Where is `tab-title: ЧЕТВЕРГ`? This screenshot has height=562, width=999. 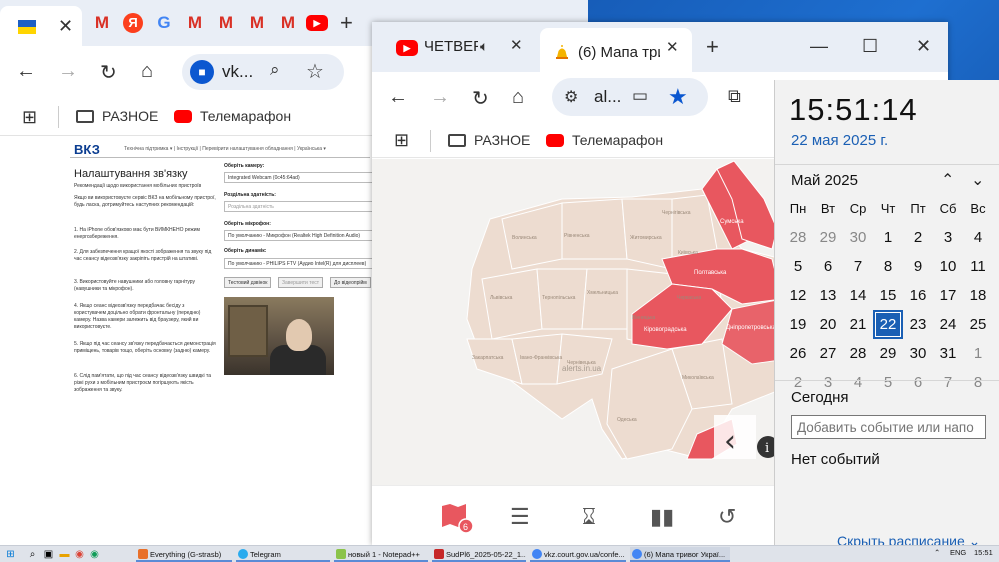 tab-title: ЧЕТВЕРГ is located at coordinates (451, 46).